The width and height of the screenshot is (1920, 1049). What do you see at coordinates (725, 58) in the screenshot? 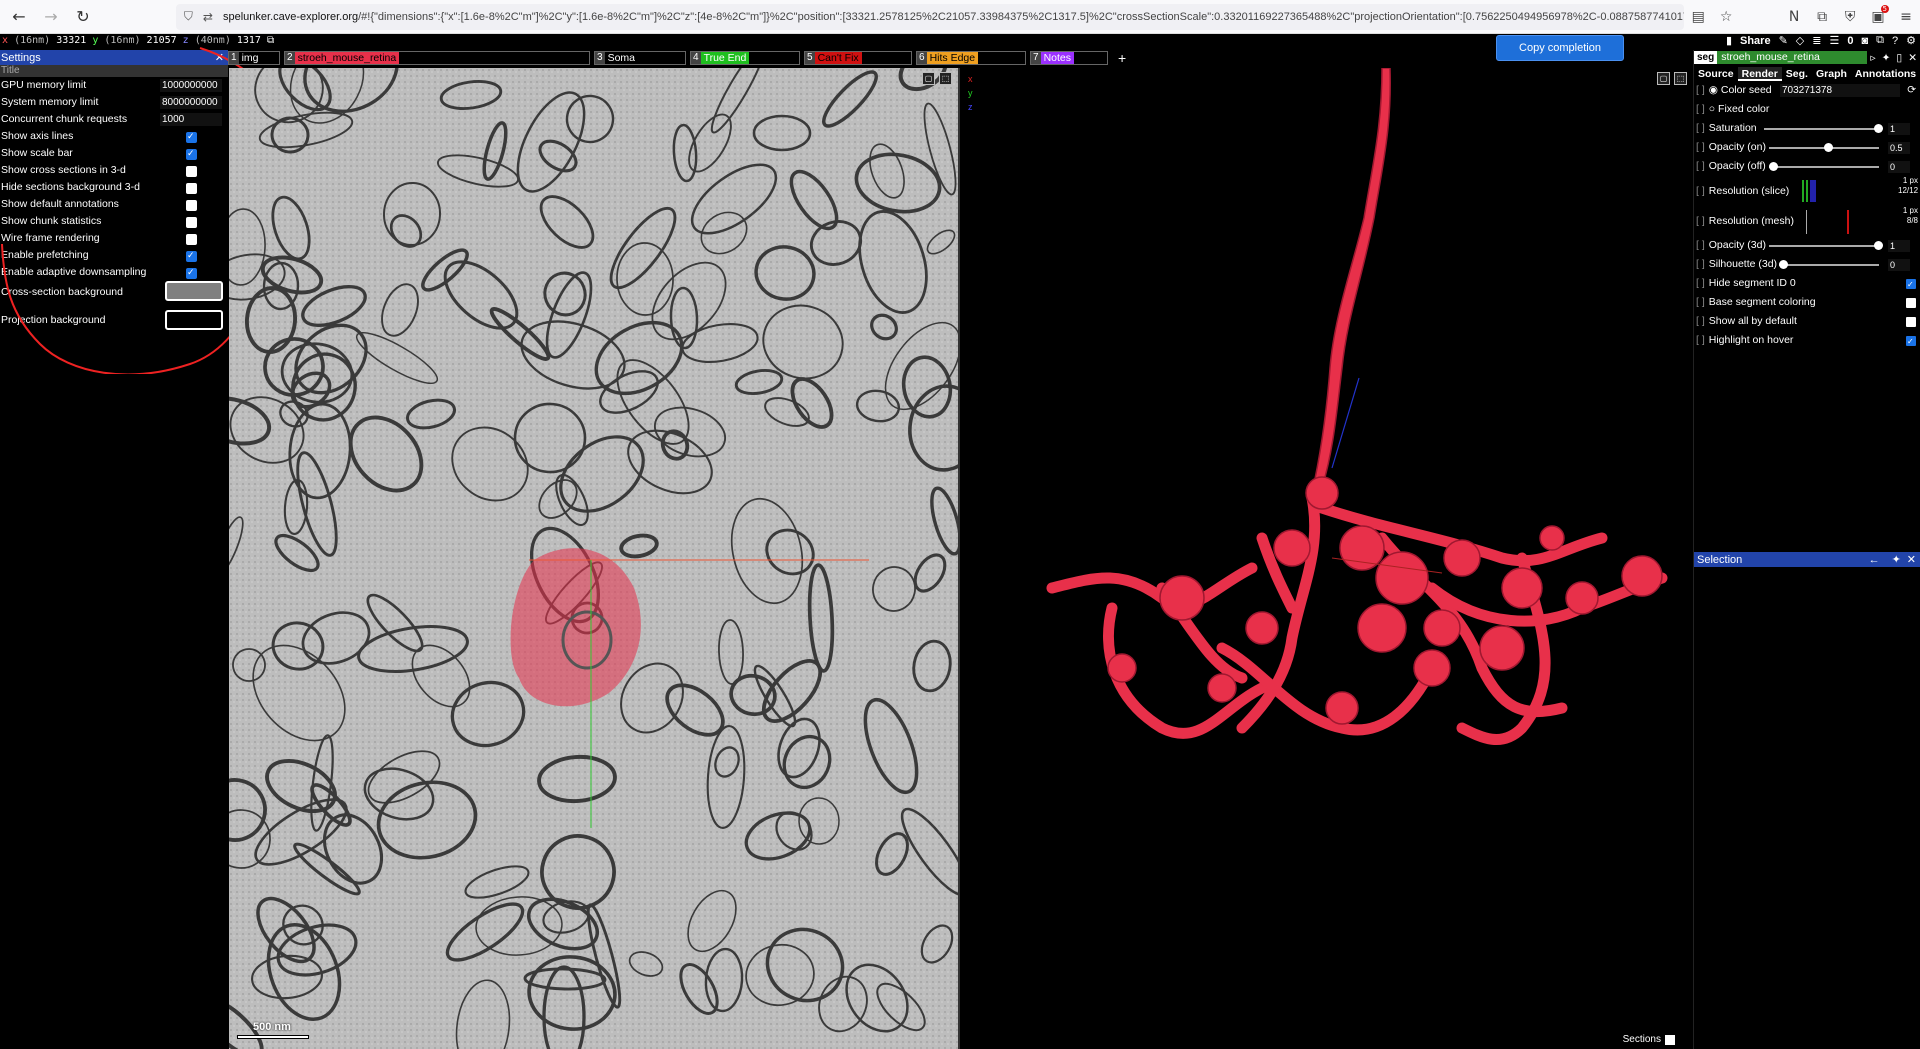
I see `layer-name: True End` at bounding box center [725, 58].